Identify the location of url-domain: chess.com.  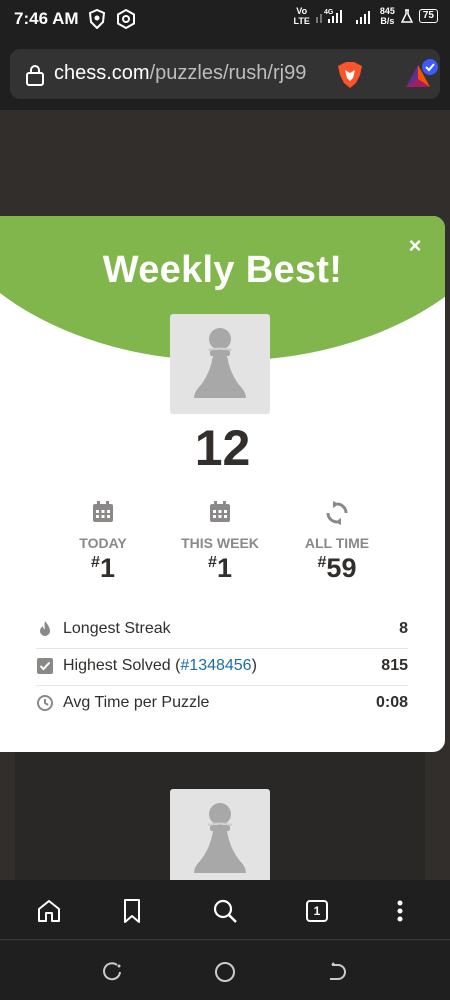
(102, 73).